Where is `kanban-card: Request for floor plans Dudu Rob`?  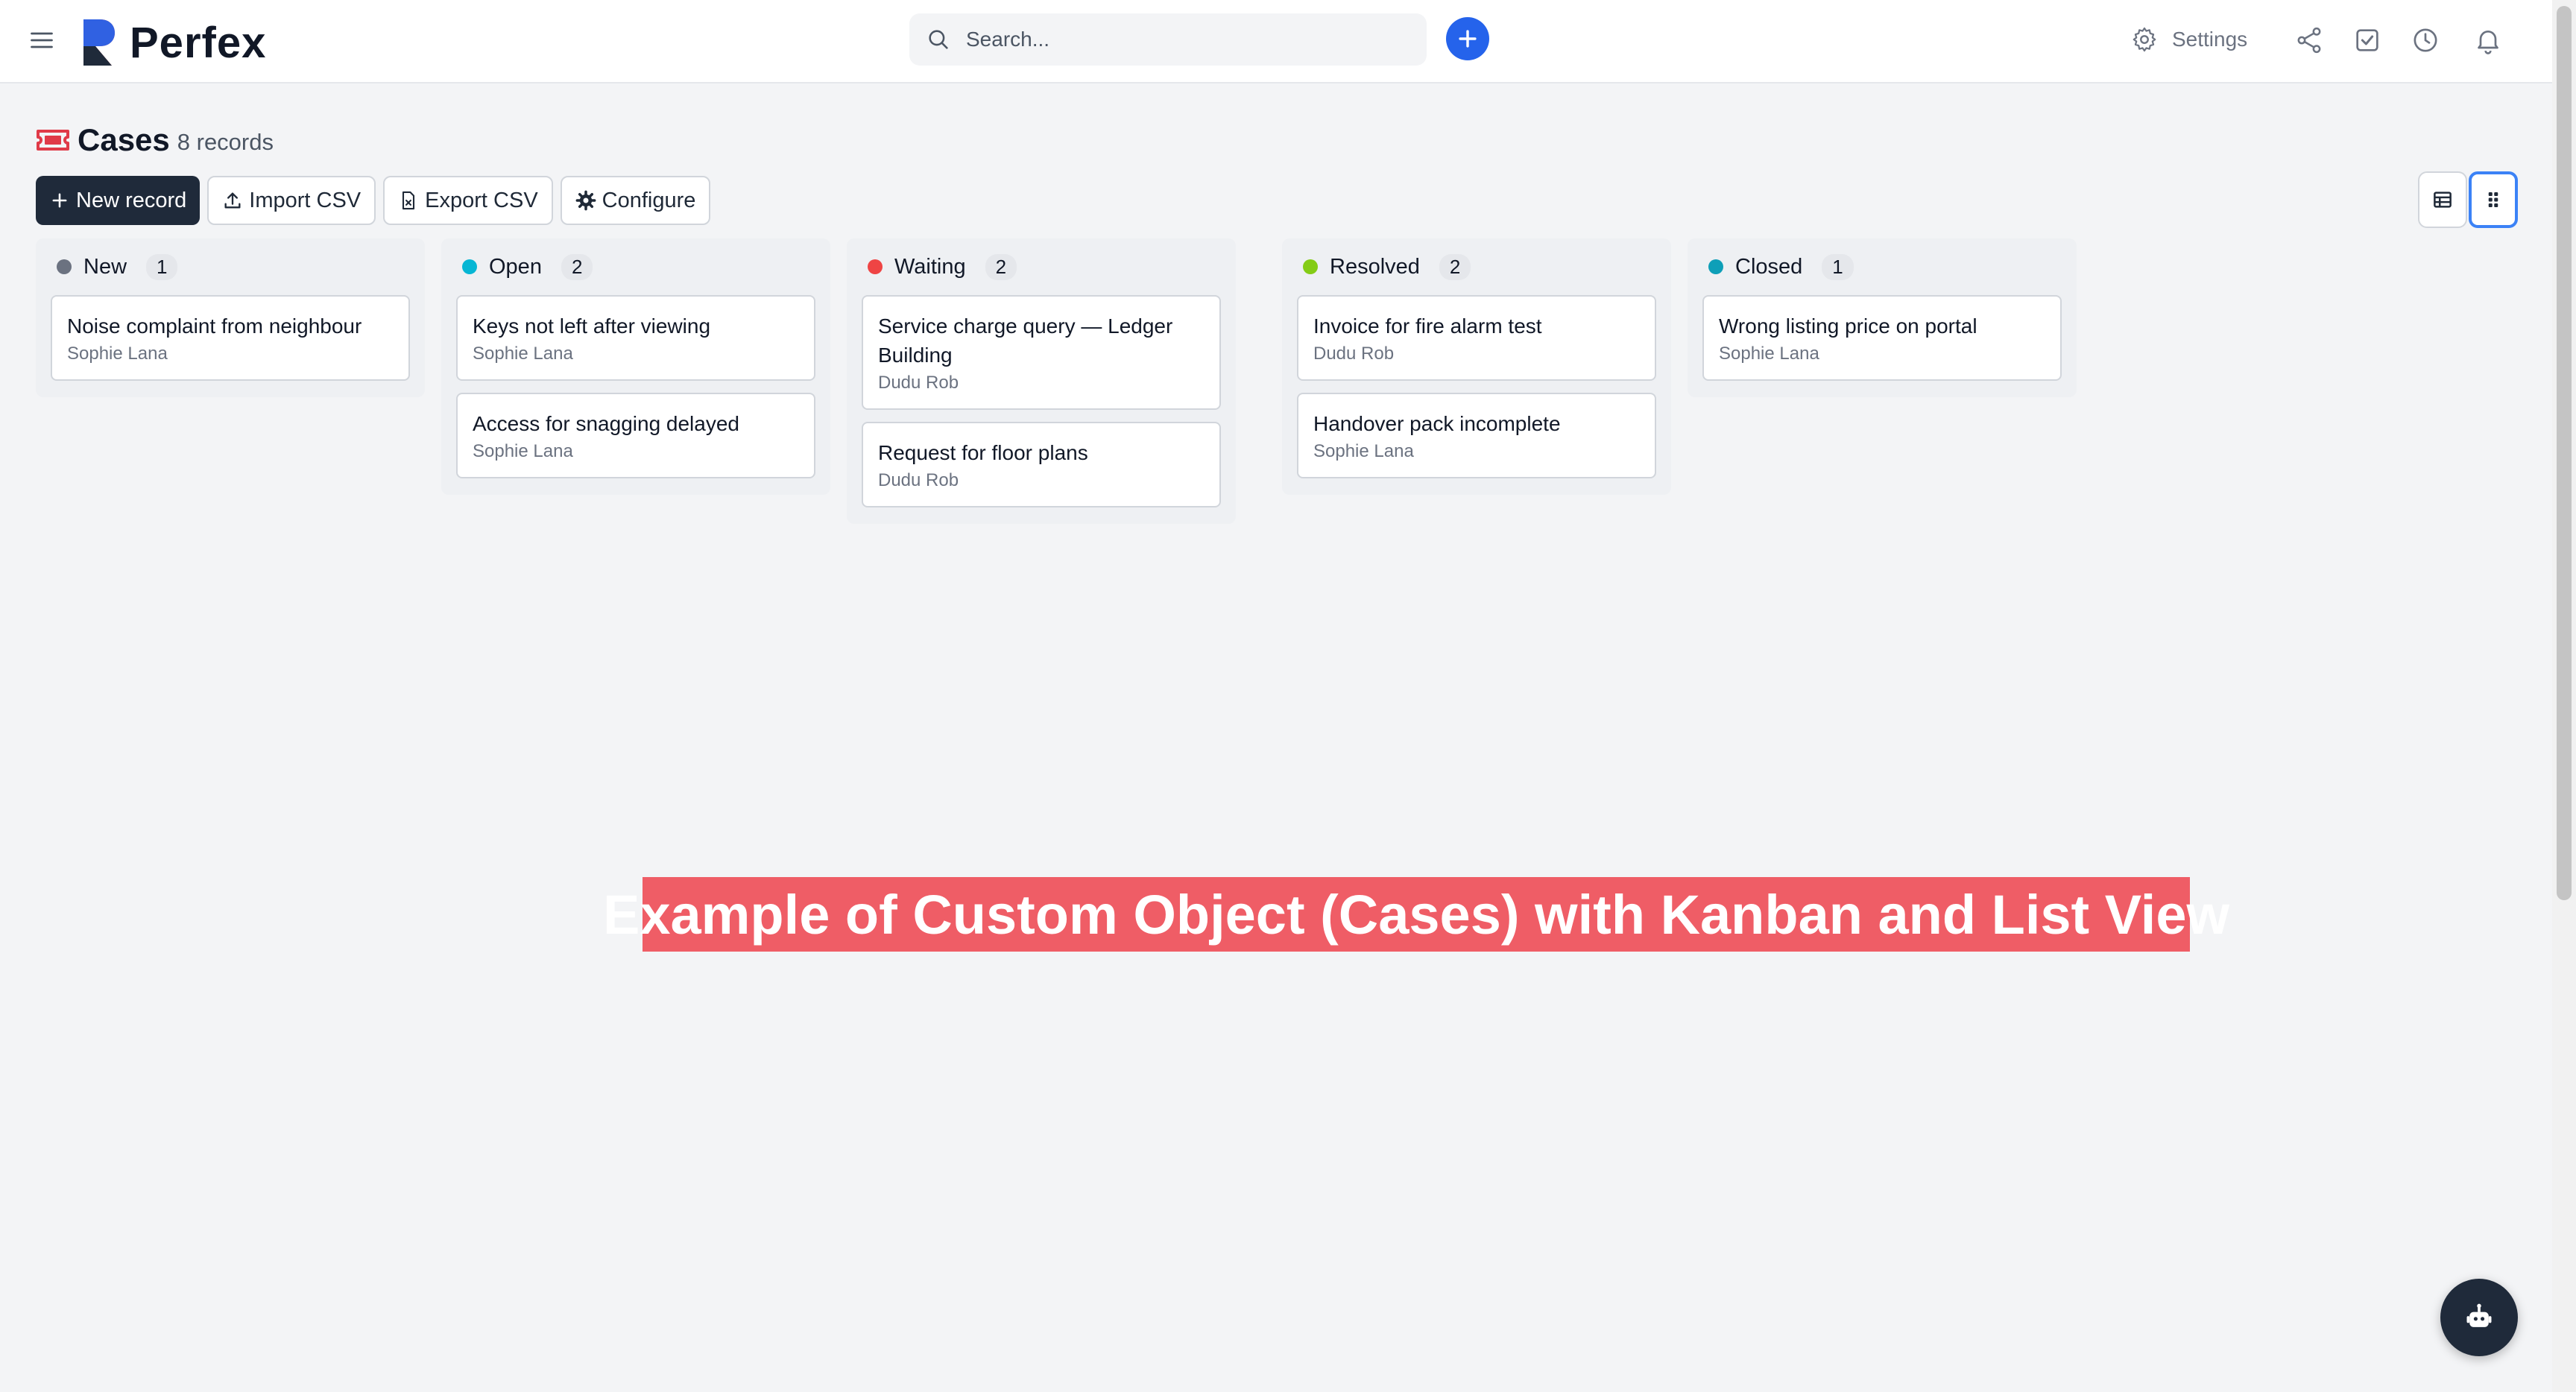 kanban-card: Request for floor plans Dudu Rob is located at coordinates (1041, 464).